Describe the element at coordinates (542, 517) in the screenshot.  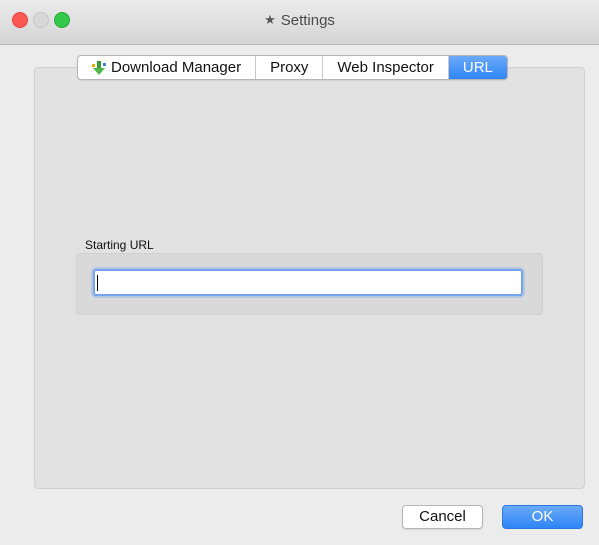
I see `ok-button: OK` at that location.